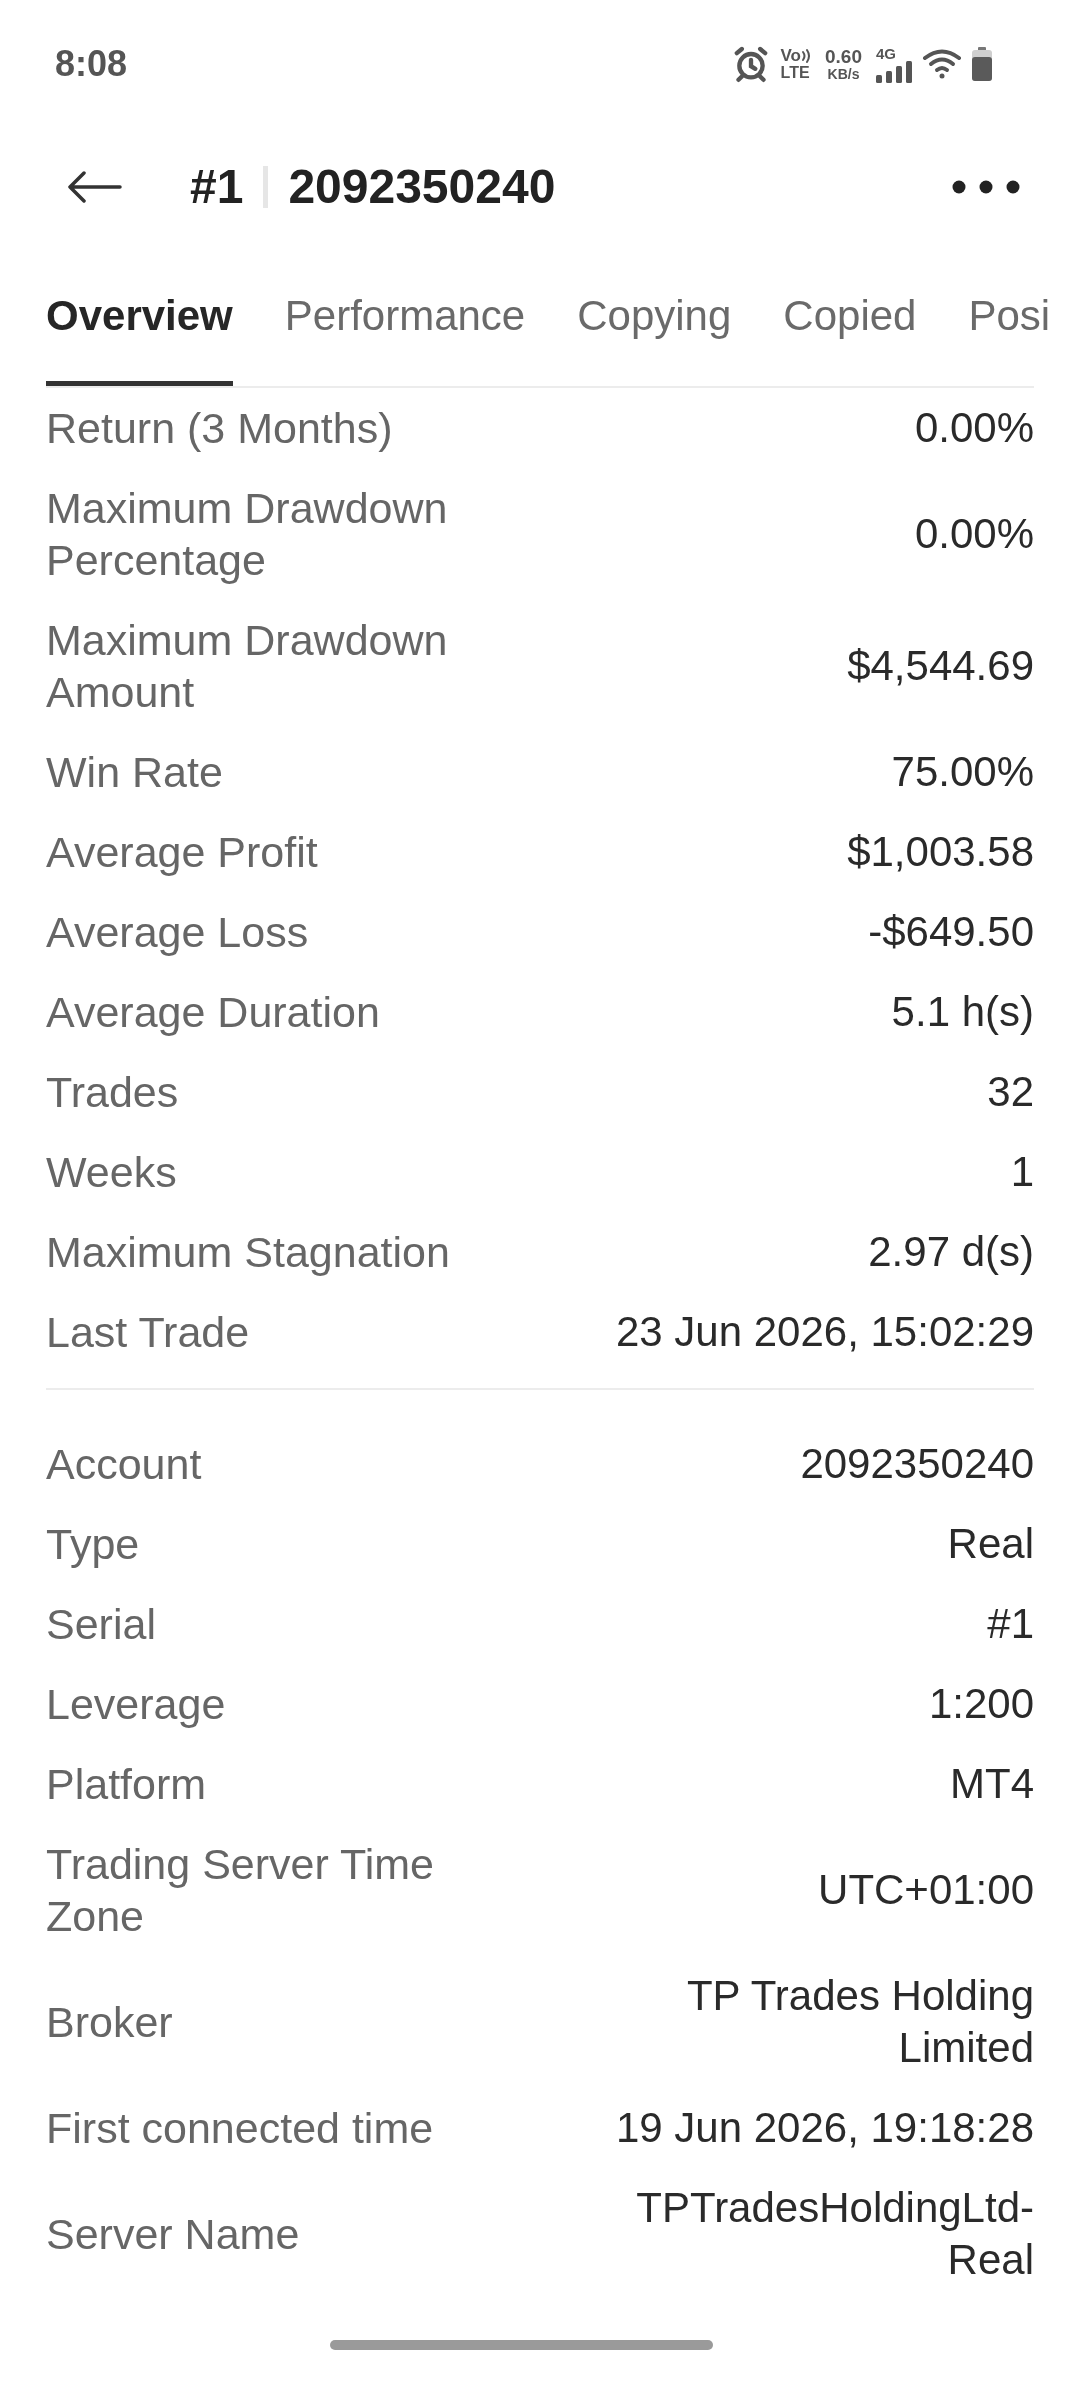 The image size is (1080, 2392). Describe the element at coordinates (951, 932) in the screenshot. I see `stat-value: -$649.50` at that location.